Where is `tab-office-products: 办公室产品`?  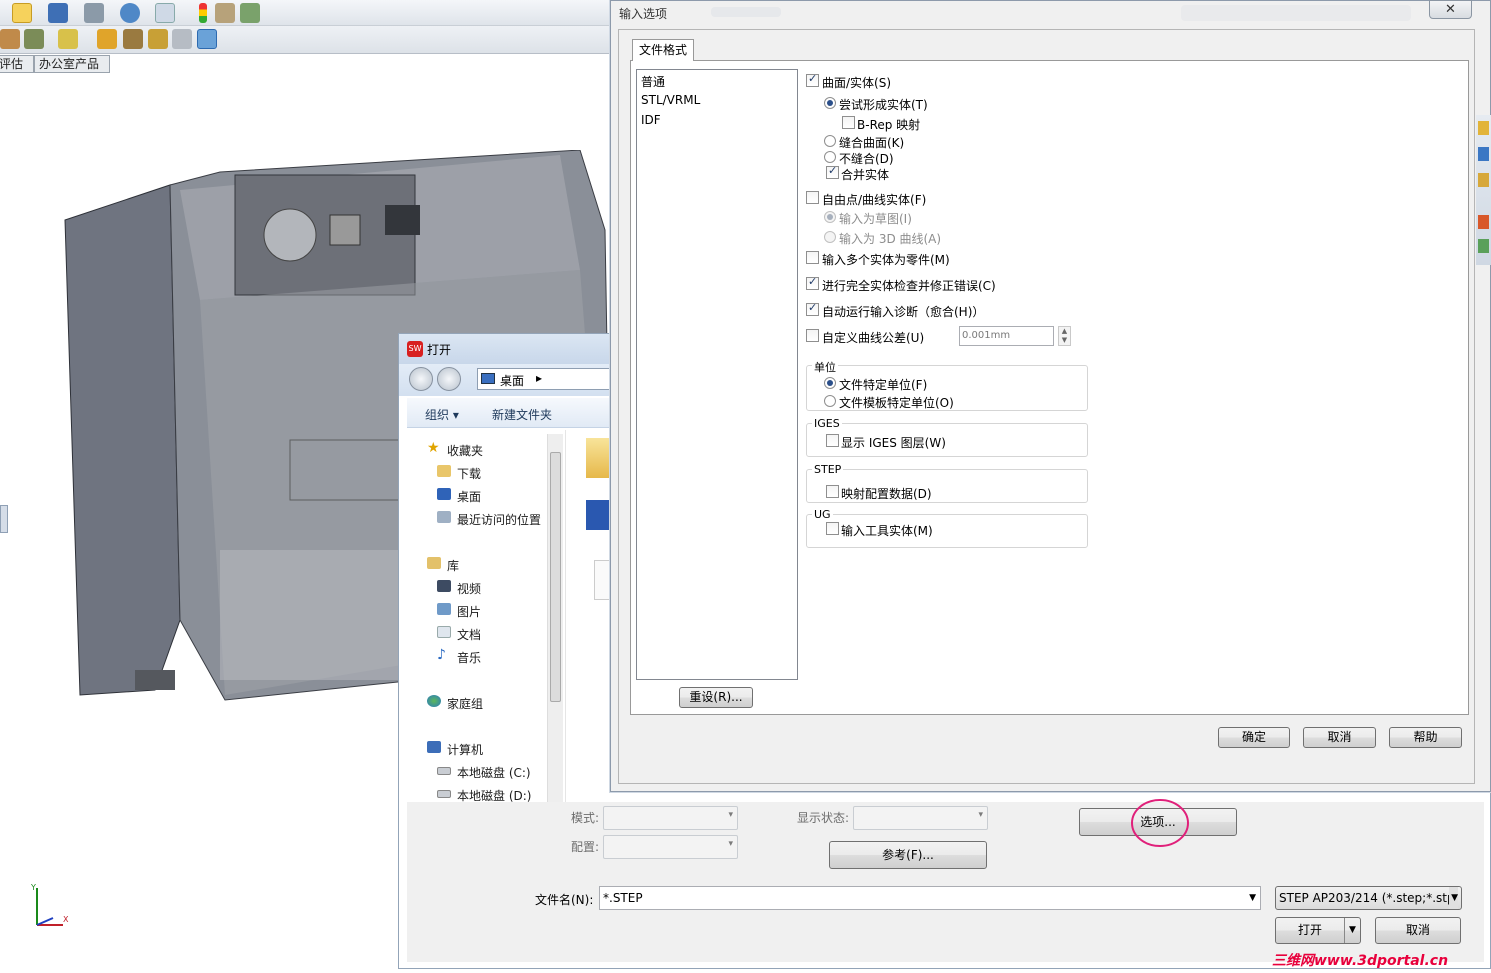 tab-office-products: 办公室产品 is located at coordinates (72, 64).